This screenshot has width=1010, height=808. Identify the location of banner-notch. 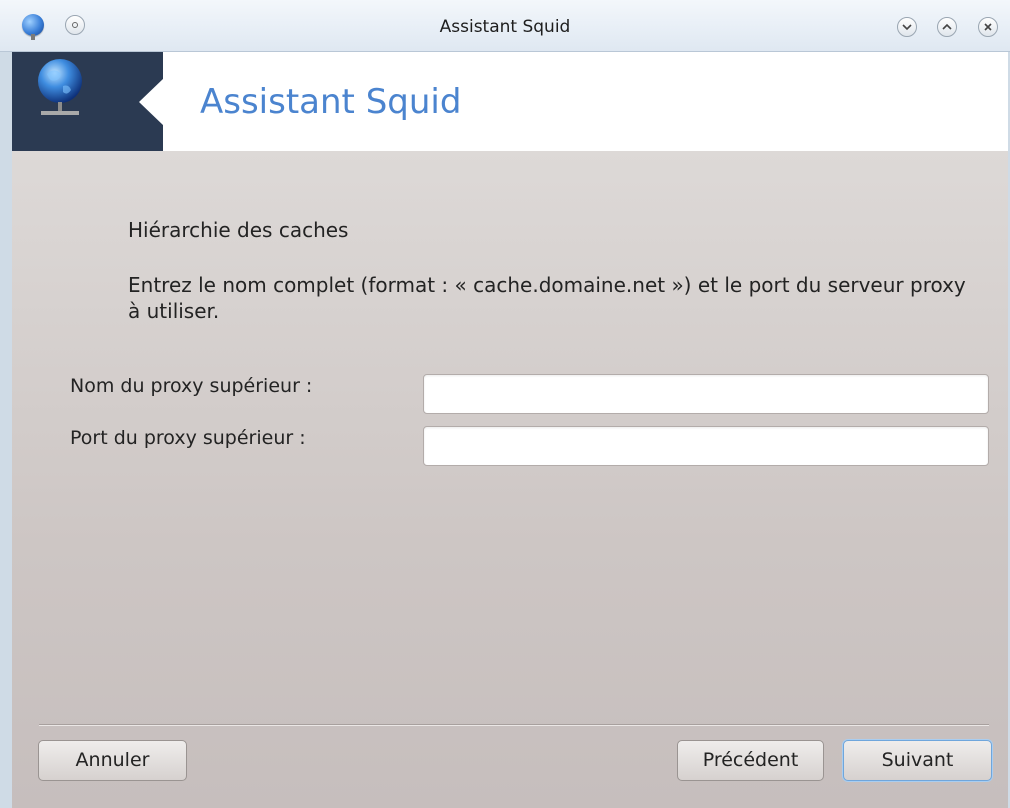
(151, 102).